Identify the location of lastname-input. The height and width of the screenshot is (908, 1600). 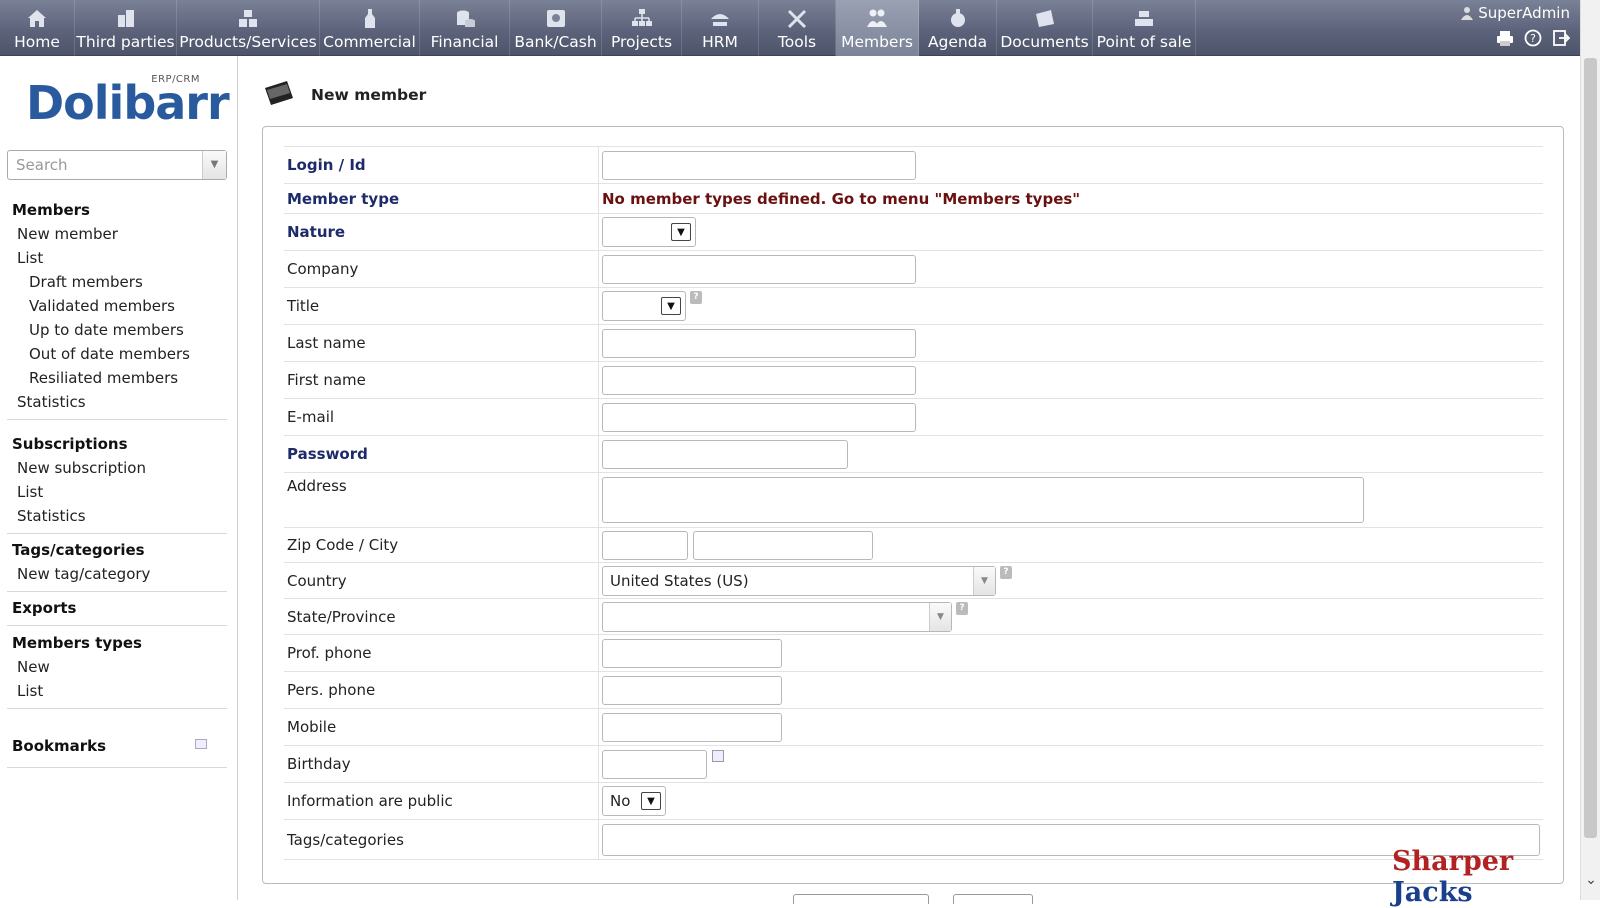
(759, 343).